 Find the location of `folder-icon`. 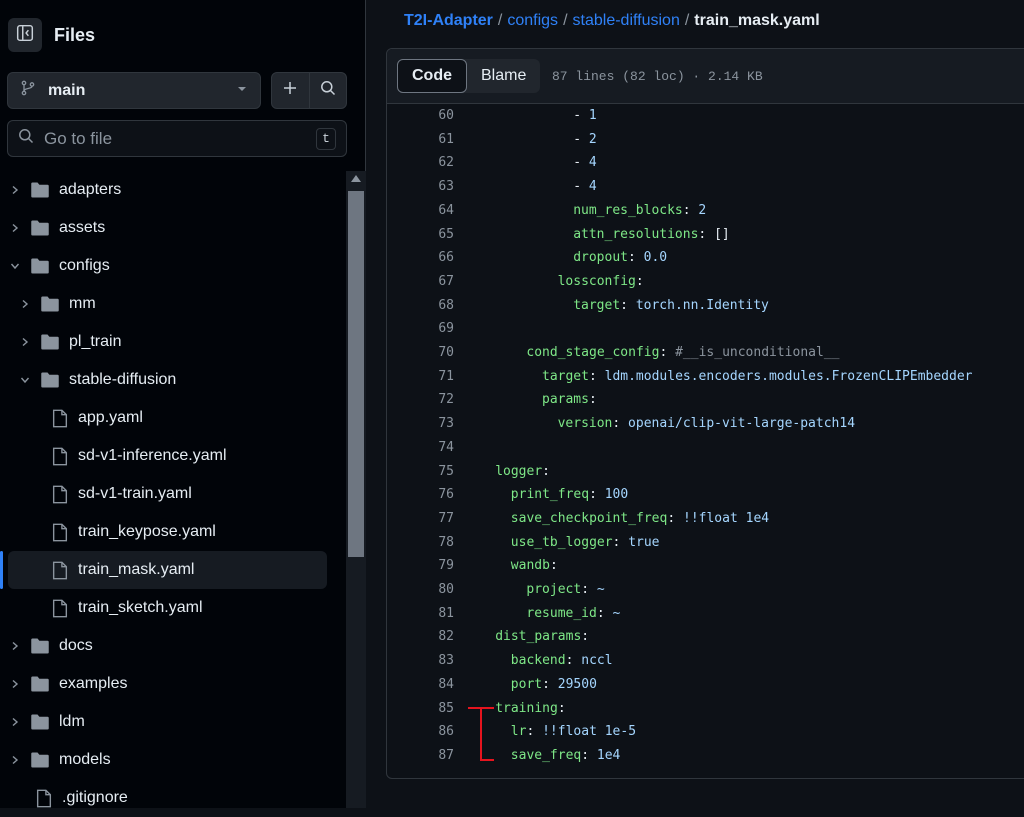

folder-icon is located at coordinates (40, 266).